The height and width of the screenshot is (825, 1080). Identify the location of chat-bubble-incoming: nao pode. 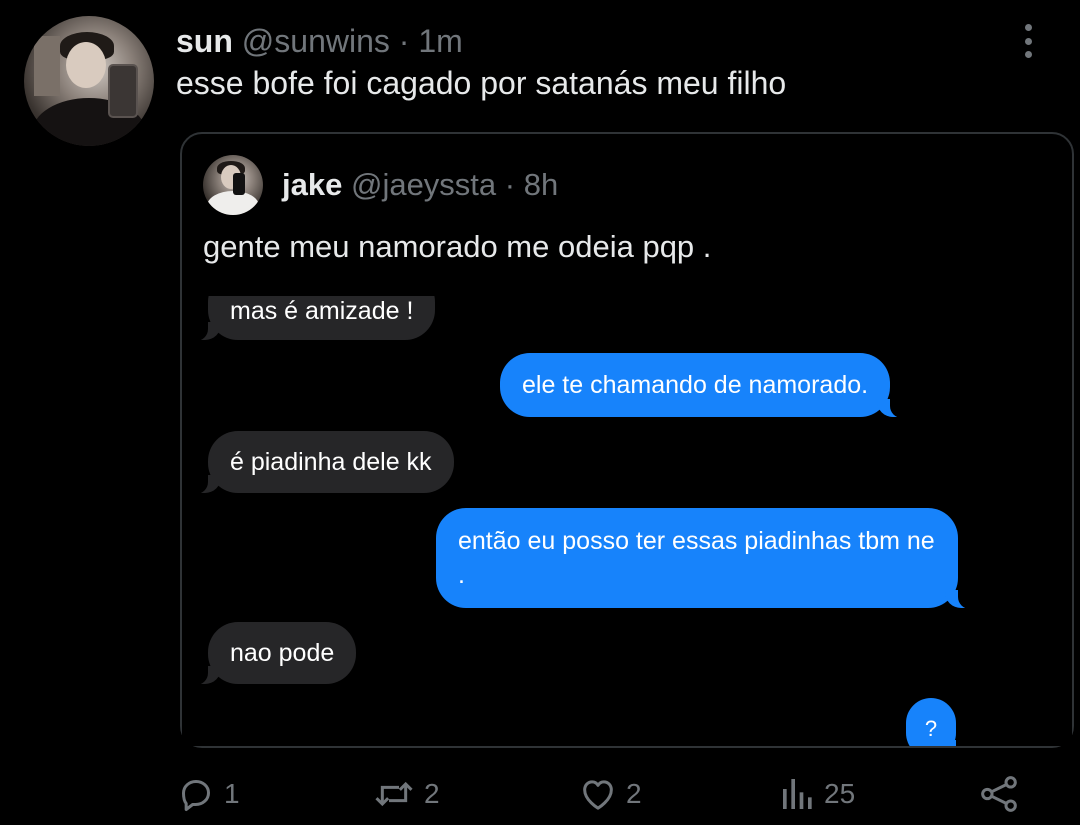
(275, 653).